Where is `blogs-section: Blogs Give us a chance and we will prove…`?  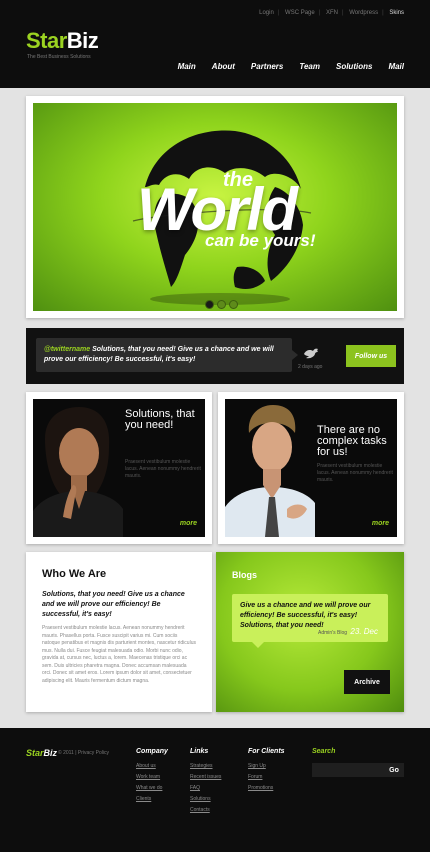 blogs-section: Blogs Give us a chance and we will prove… is located at coordinates (310, 632).